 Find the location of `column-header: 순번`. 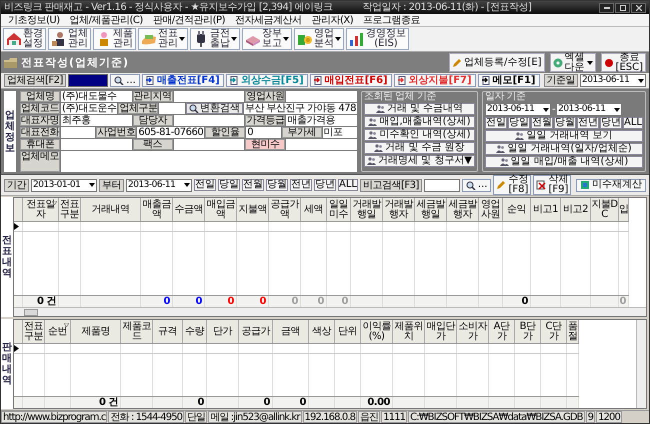

column-header: 순번 is located at coordinates (58, 331).